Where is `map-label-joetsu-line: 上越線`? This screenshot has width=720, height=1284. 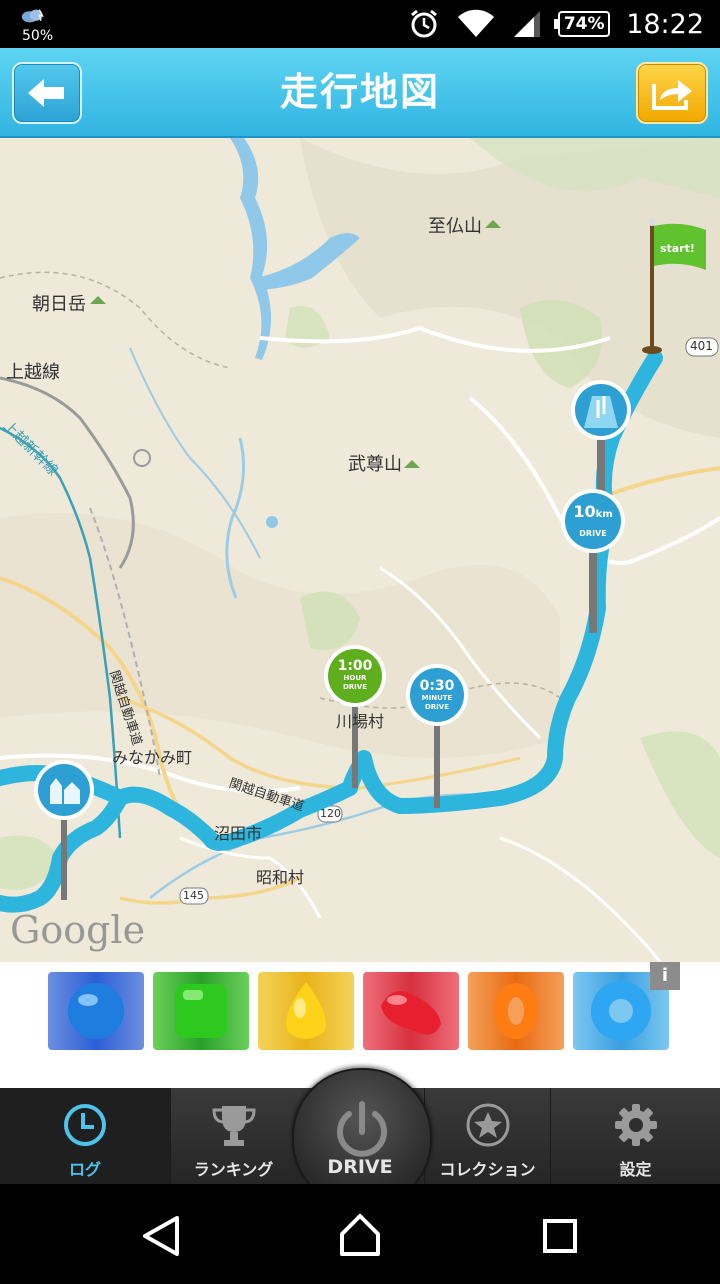
map-label-joetsu-line: 上越線 is located at coordinates (33, 372).